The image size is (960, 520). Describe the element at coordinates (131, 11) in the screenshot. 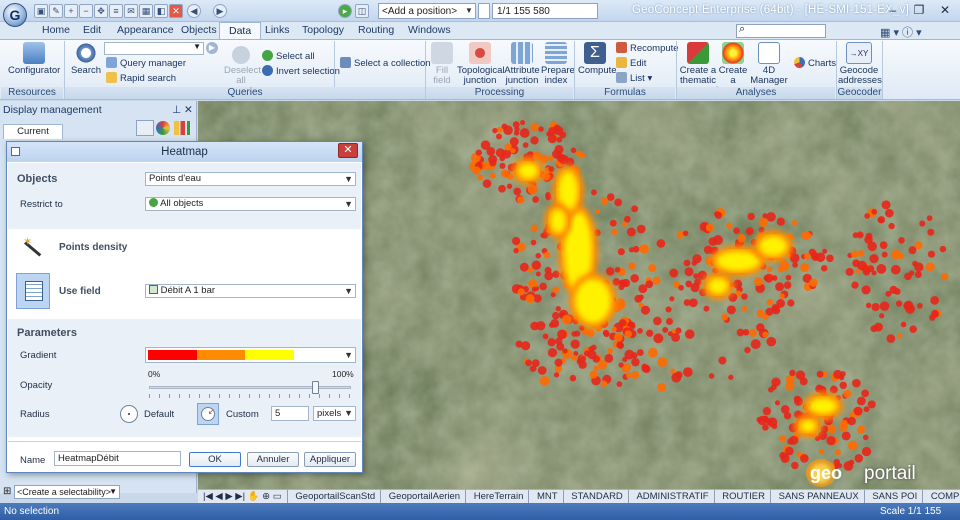

I see `mail-icon: ✉` at that location.